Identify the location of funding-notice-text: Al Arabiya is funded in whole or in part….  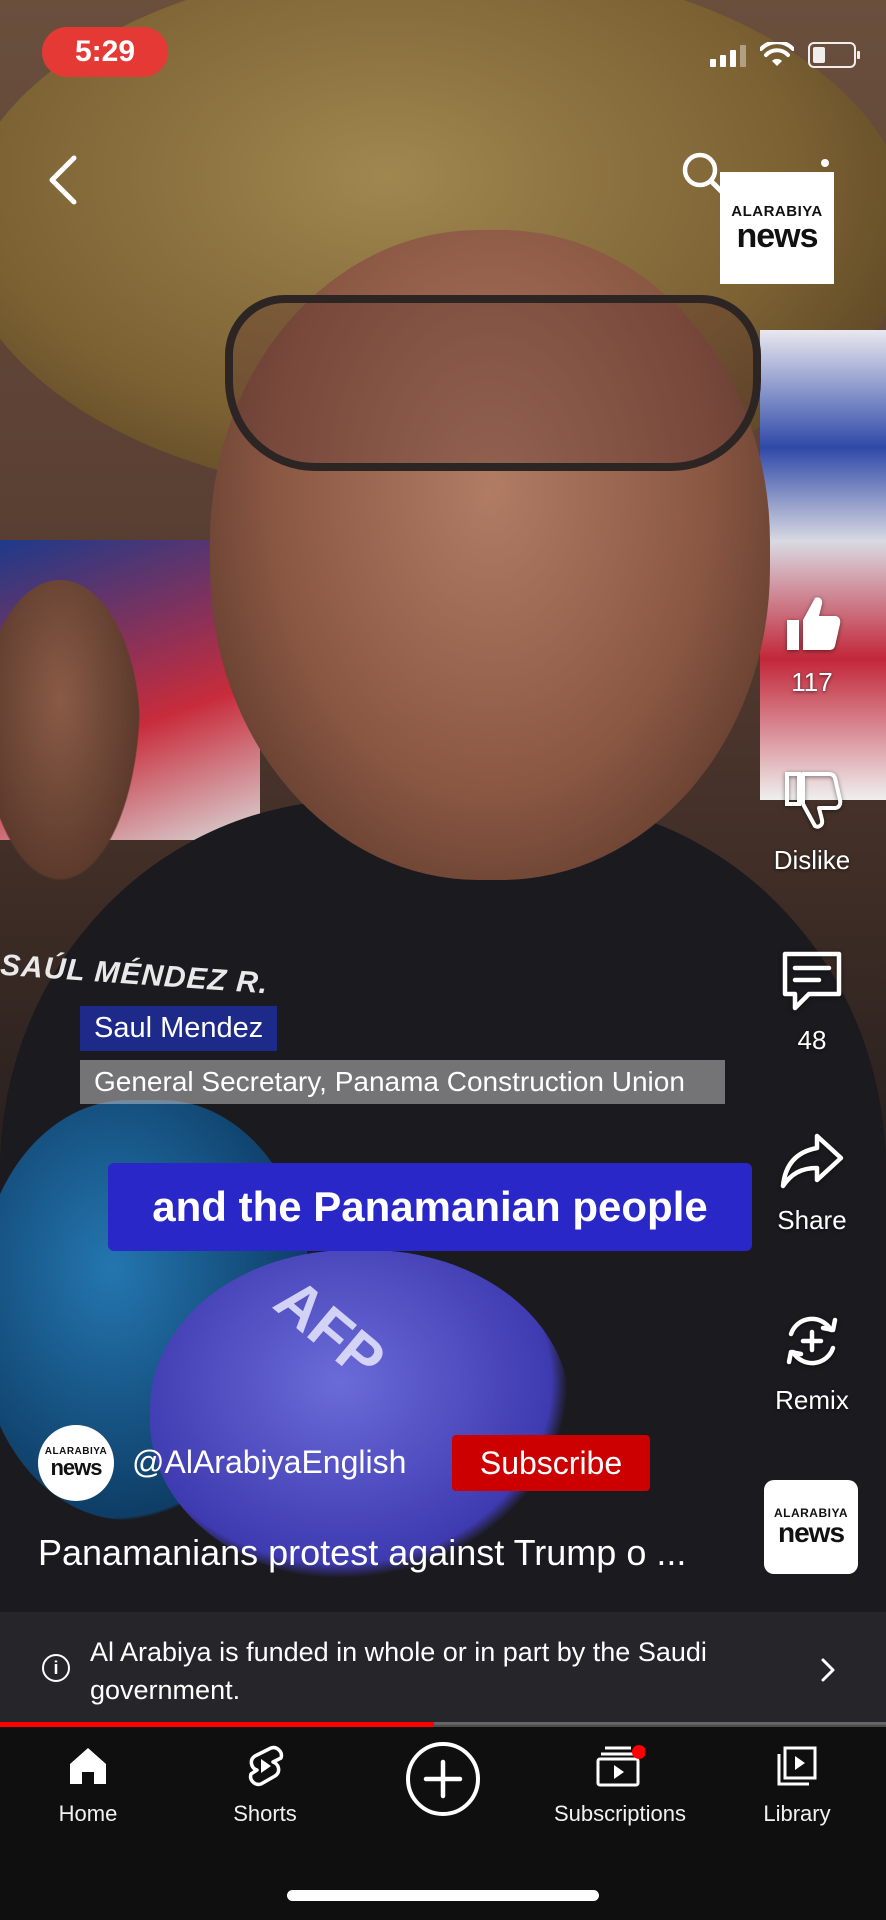
(398, 1671).